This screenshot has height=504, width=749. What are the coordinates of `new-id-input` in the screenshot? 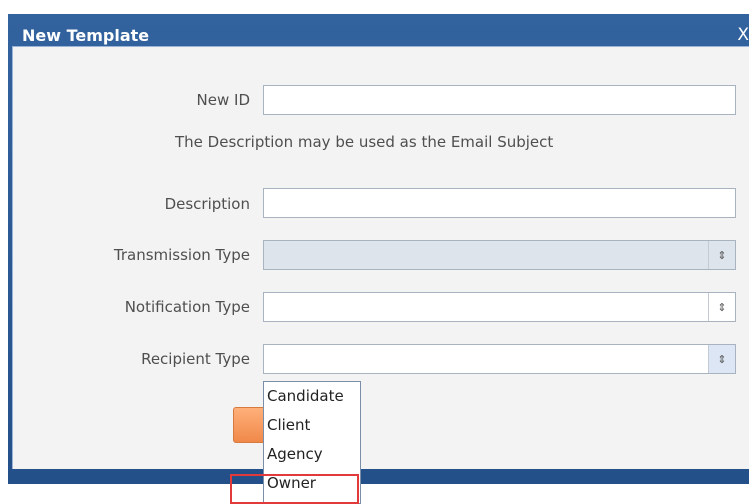 It's located at (499, 100).